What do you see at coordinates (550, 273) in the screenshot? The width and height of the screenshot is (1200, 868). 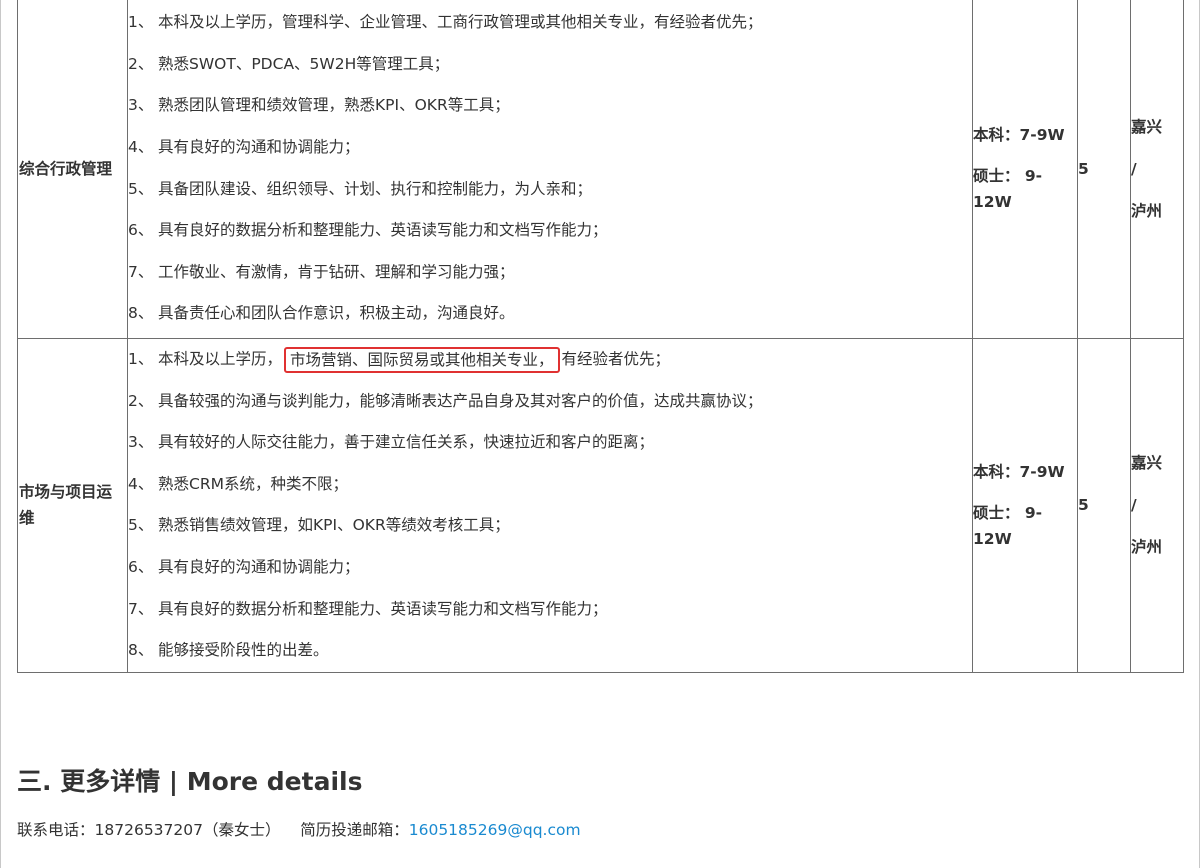 I see `list-item: 7、 工作敬业、有激情，肯于钻研、理解和学习能力强；` at bounding box center [550, 273].